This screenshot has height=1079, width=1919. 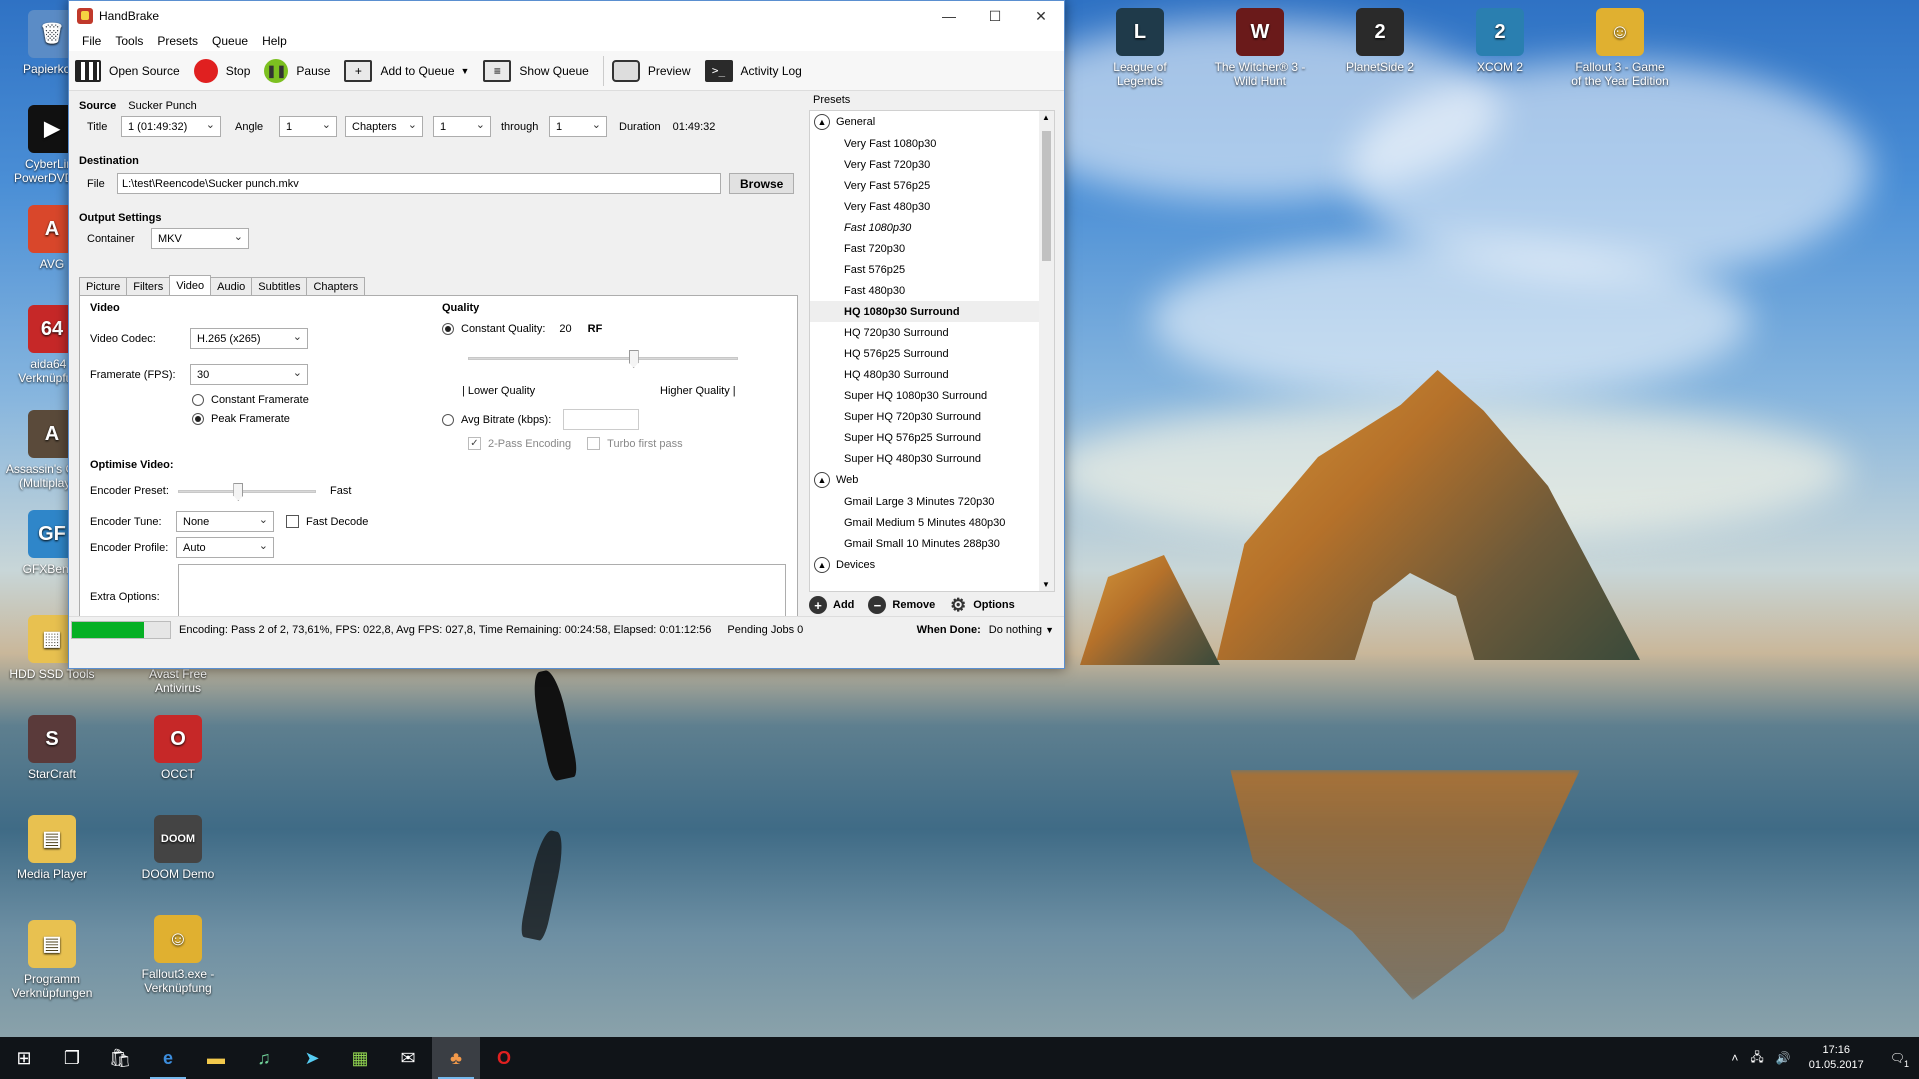 I want to click on preset-item: Super HQ 576p25 Surround, so click(x=932, y=437).